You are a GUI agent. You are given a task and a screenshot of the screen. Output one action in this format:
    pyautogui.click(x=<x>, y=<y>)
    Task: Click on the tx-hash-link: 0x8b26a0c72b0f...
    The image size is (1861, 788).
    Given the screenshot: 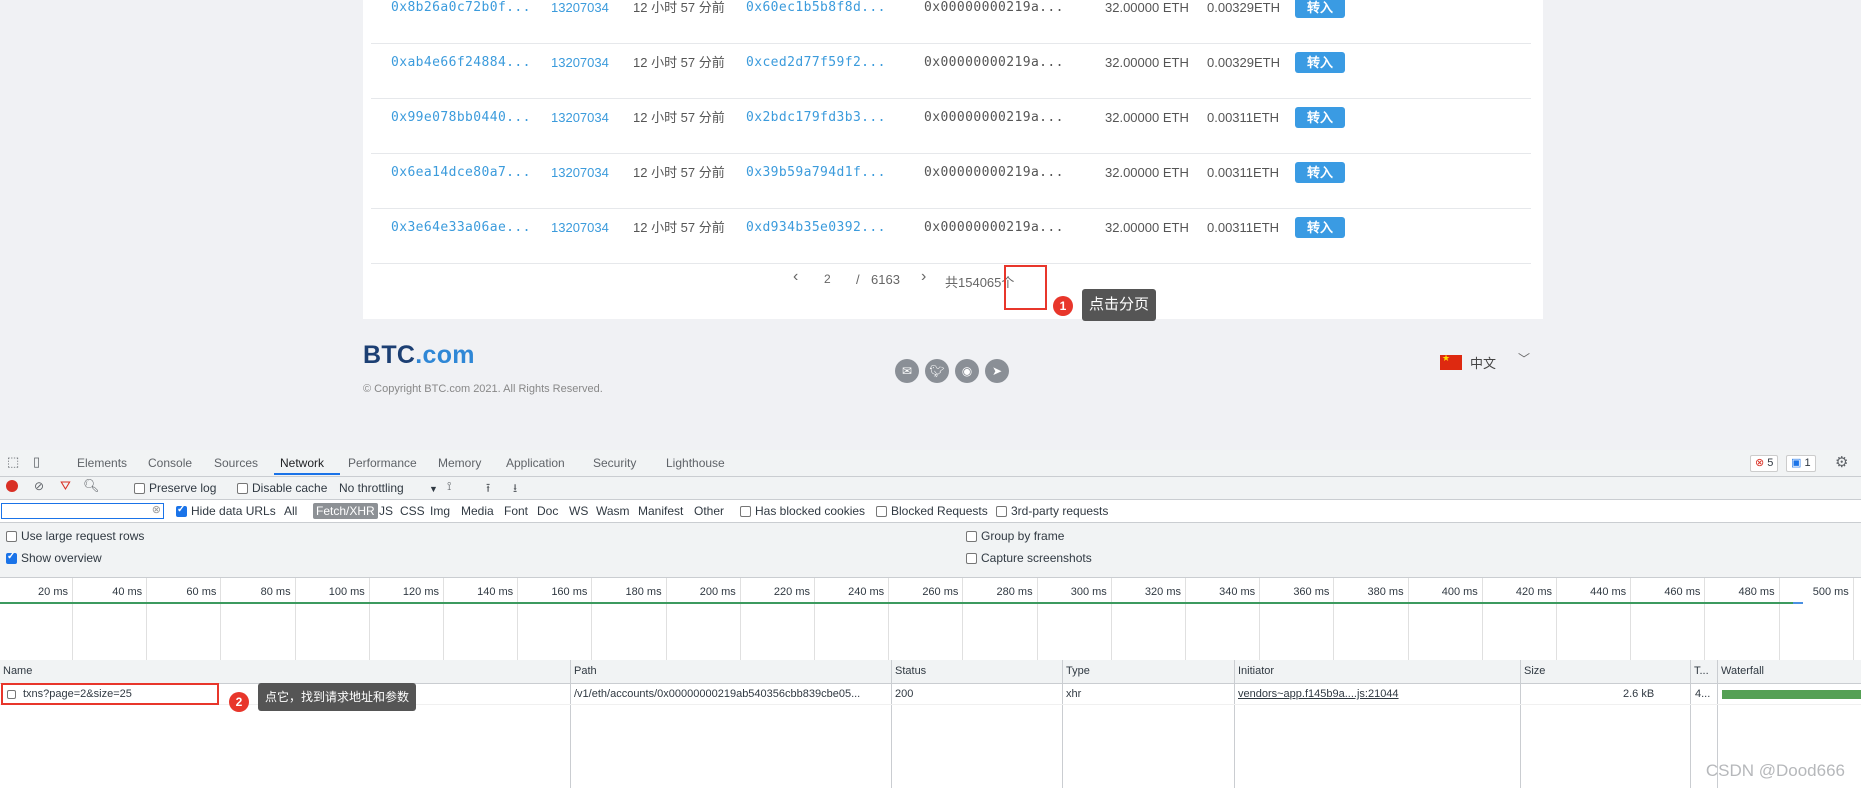 What is the action you would take?
    pyautogui.click(x=461, y=13)
    